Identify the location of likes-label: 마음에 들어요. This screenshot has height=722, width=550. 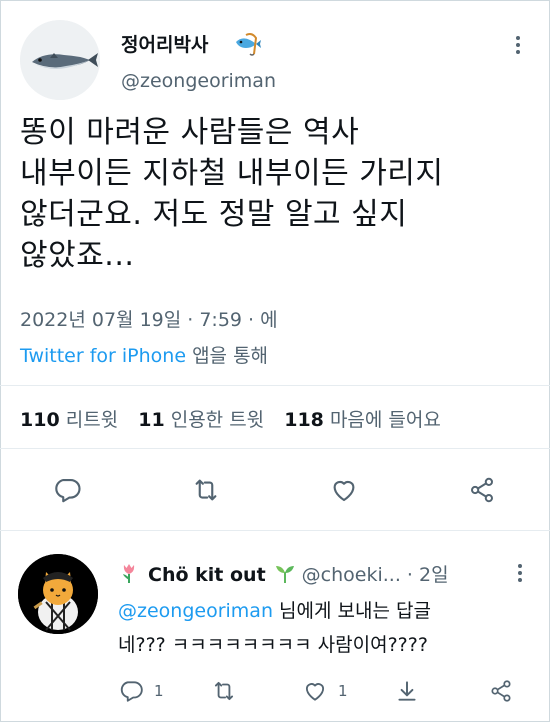
(385, 420).